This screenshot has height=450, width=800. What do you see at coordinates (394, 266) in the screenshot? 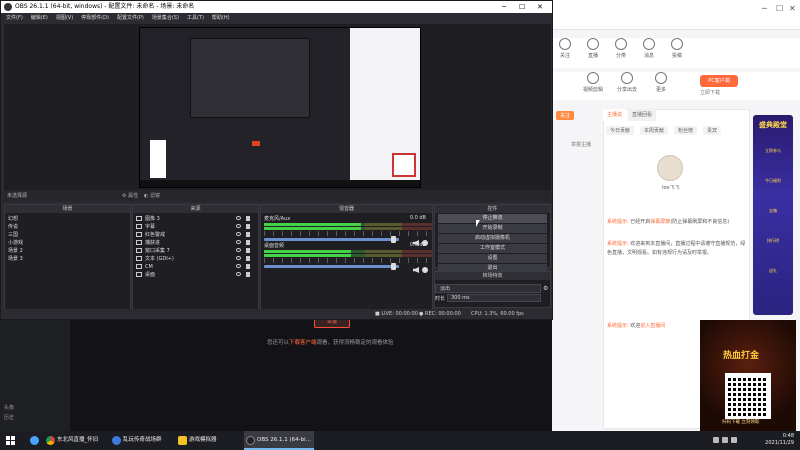
I see `fader-knob` at bounding box center [394, 266].